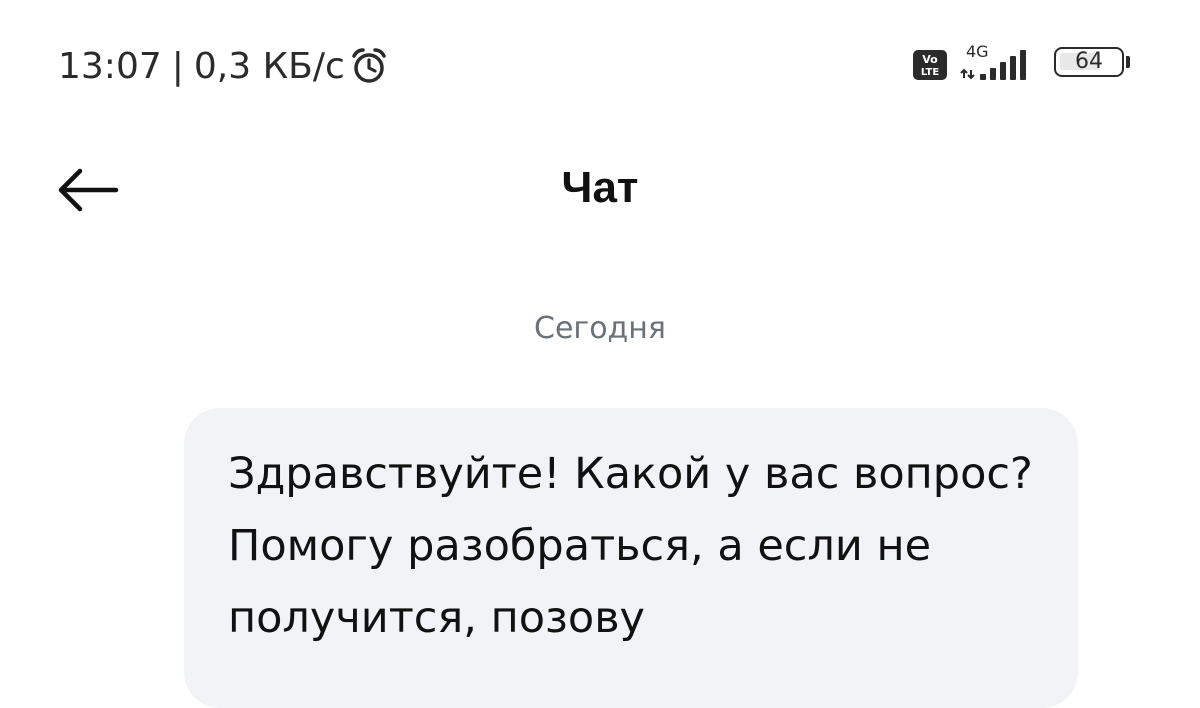 Image resolution: width=1200 pixels, height=708 pixels. I want to click on svg-text: Vo, so click(930, 59).